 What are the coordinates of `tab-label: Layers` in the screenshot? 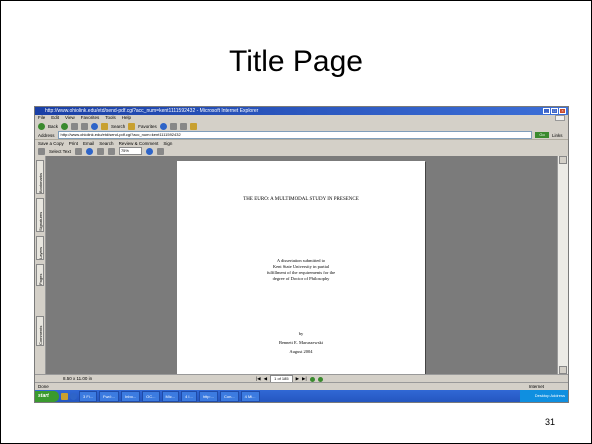 It's located at (40, 252).